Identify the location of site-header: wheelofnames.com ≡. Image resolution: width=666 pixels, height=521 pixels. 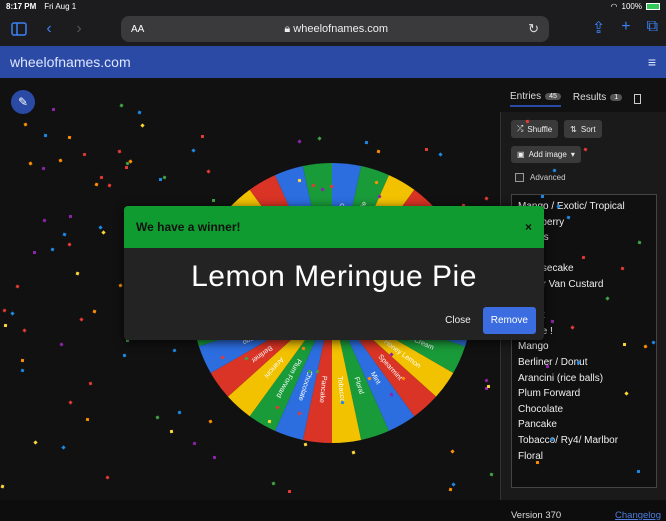
(333, 62).